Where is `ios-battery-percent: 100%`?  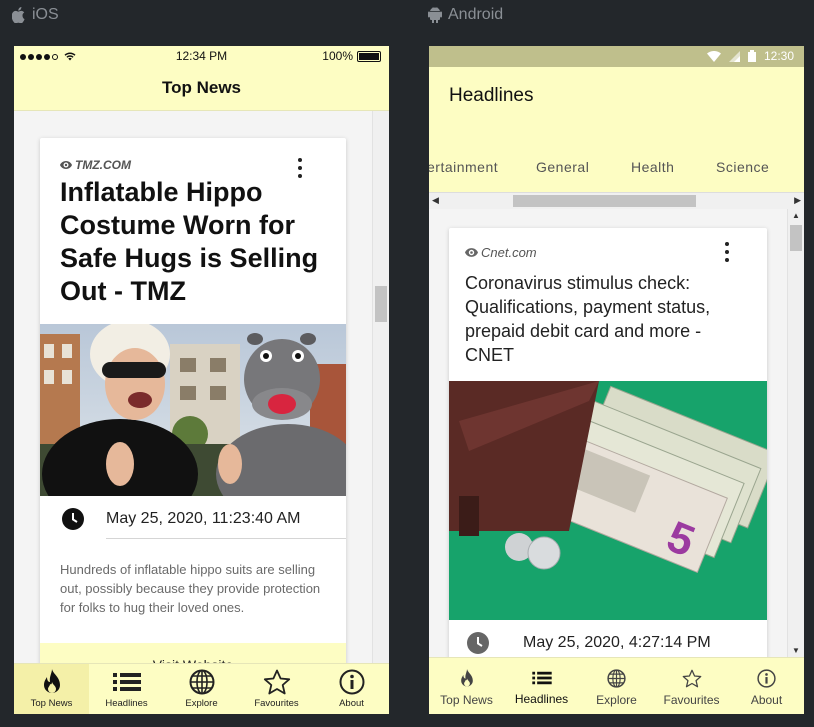 ios-battery-percent: 100% is located at coordinates (337, 56).